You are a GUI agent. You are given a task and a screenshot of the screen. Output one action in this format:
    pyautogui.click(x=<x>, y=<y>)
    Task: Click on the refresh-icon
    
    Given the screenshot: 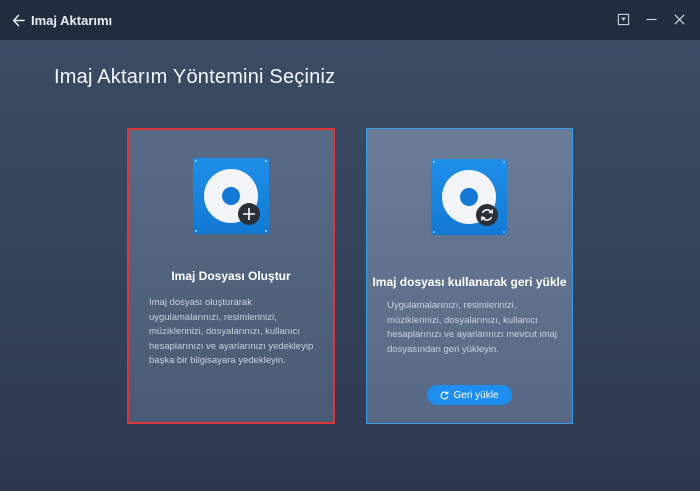 What is the action you would take?
    pyautogui.click(x=445, y=394)
    